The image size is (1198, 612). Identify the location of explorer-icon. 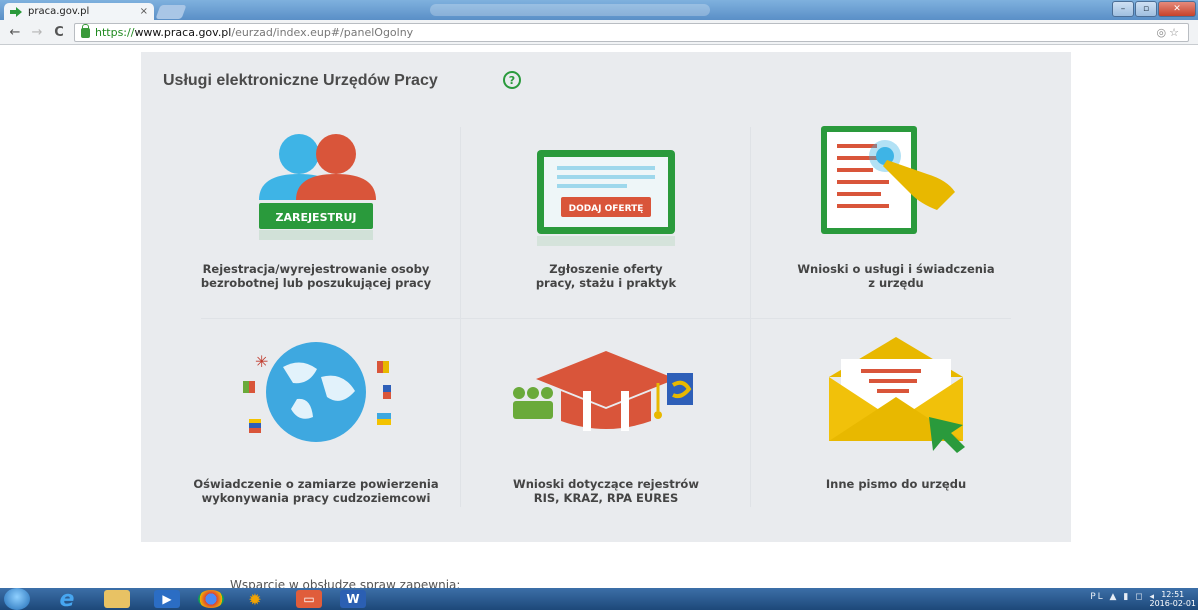
(117, 599).